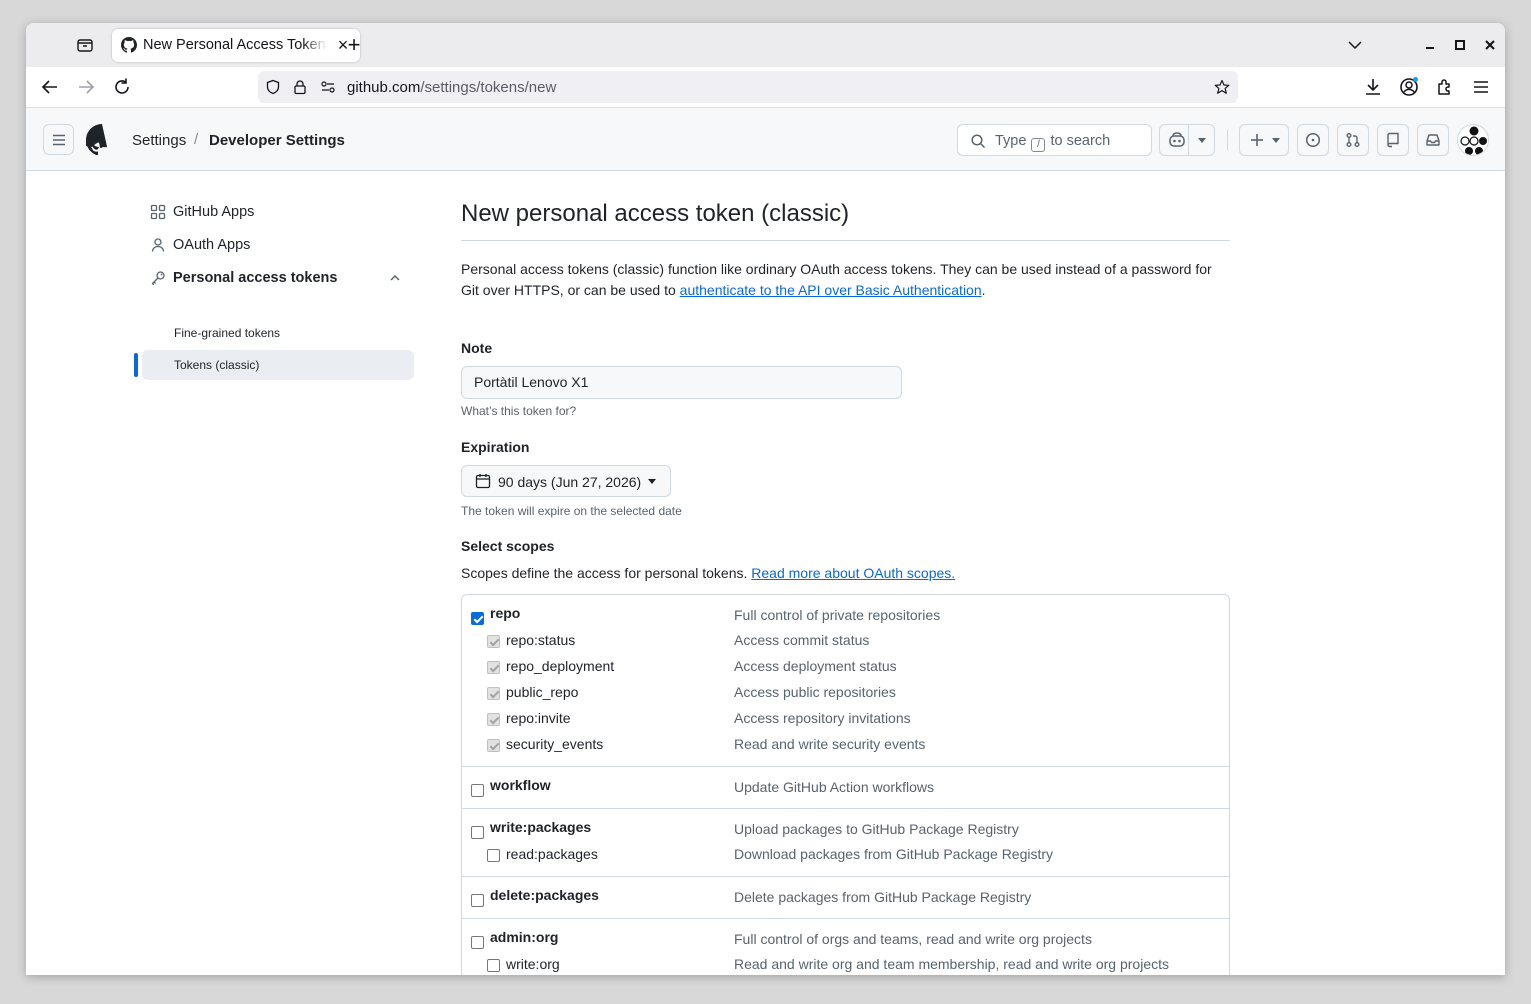  I want to click on note-field: Portàtil Lenovo X1, so click(681, 382).